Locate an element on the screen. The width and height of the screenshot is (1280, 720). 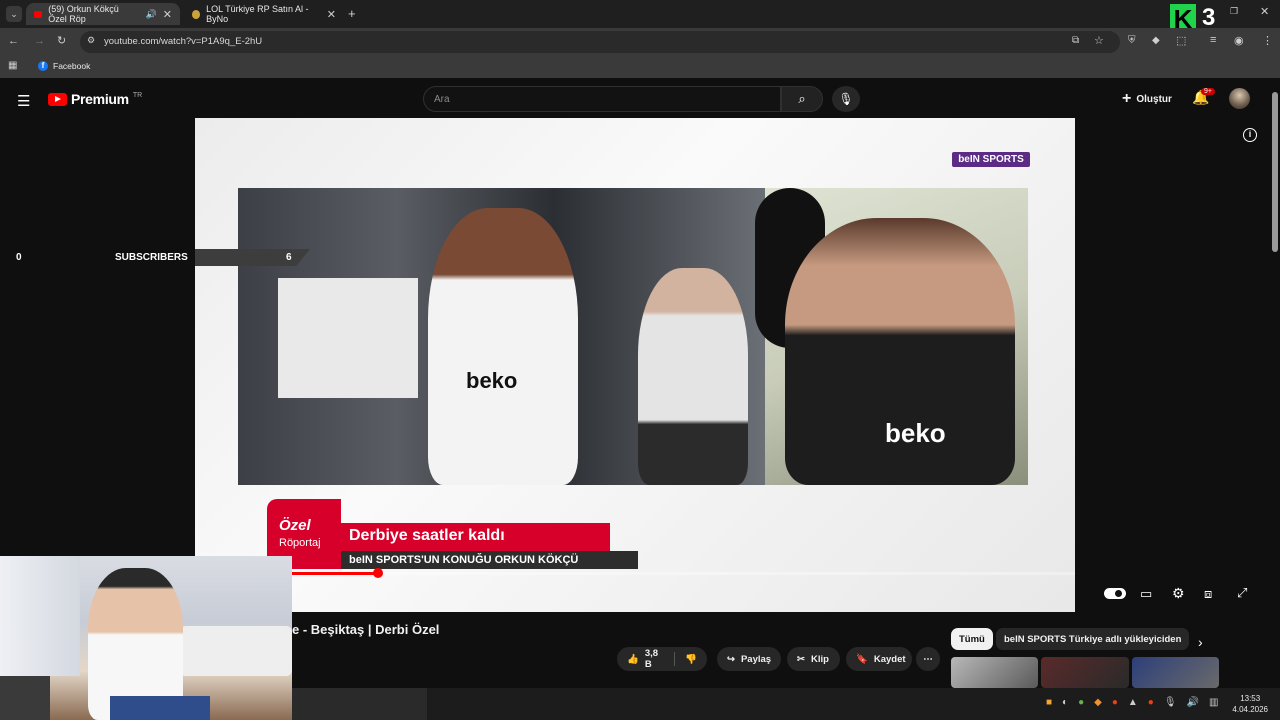
profile-icon: ◉ is located at coordinates (1239, 40).